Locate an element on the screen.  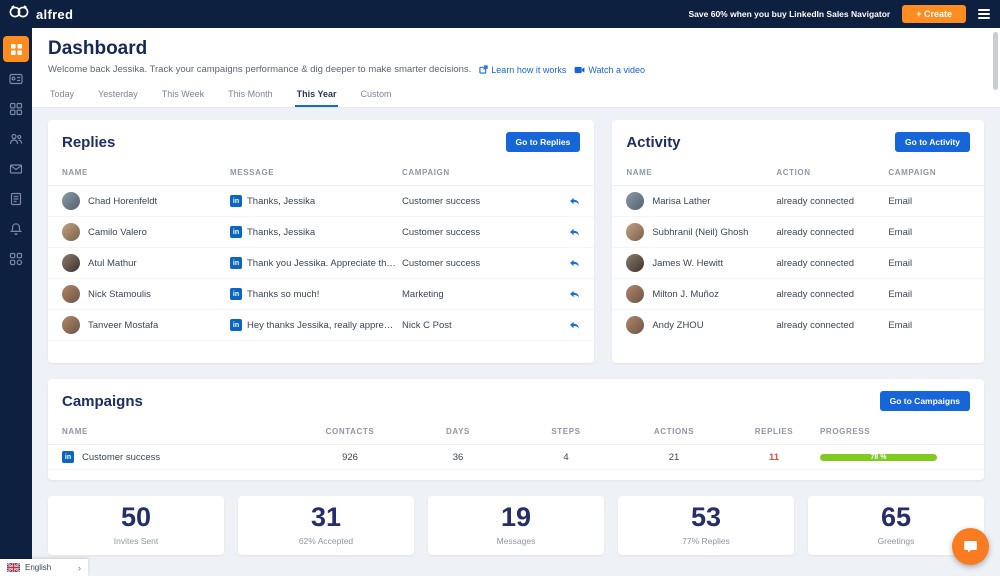
tab-today: Today is located at coordinates (62, 96).